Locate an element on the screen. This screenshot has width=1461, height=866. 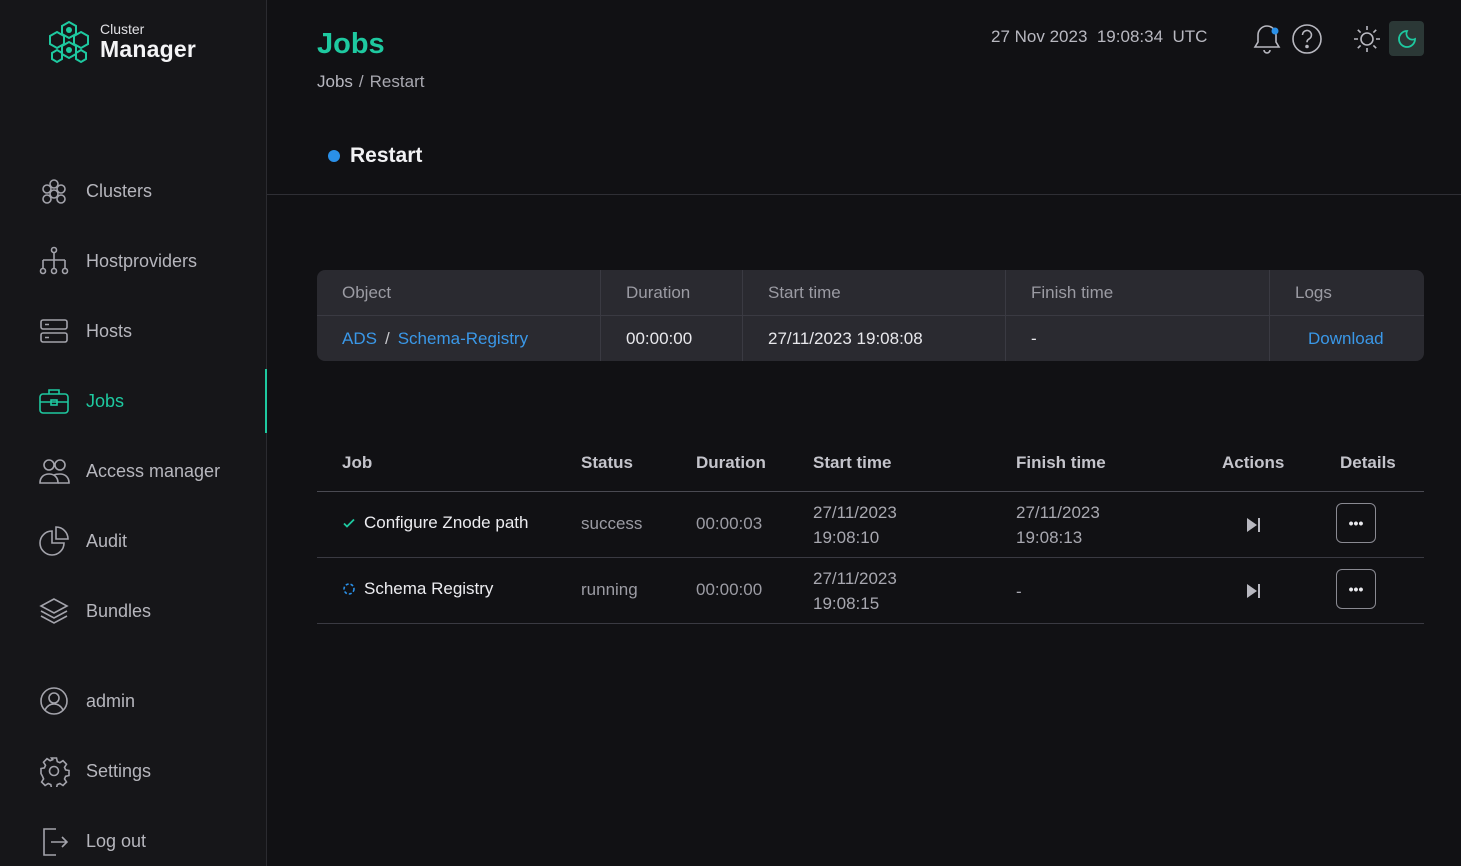
object-cell: ADS / Schema-Registry is located at coordinates (459, 338).